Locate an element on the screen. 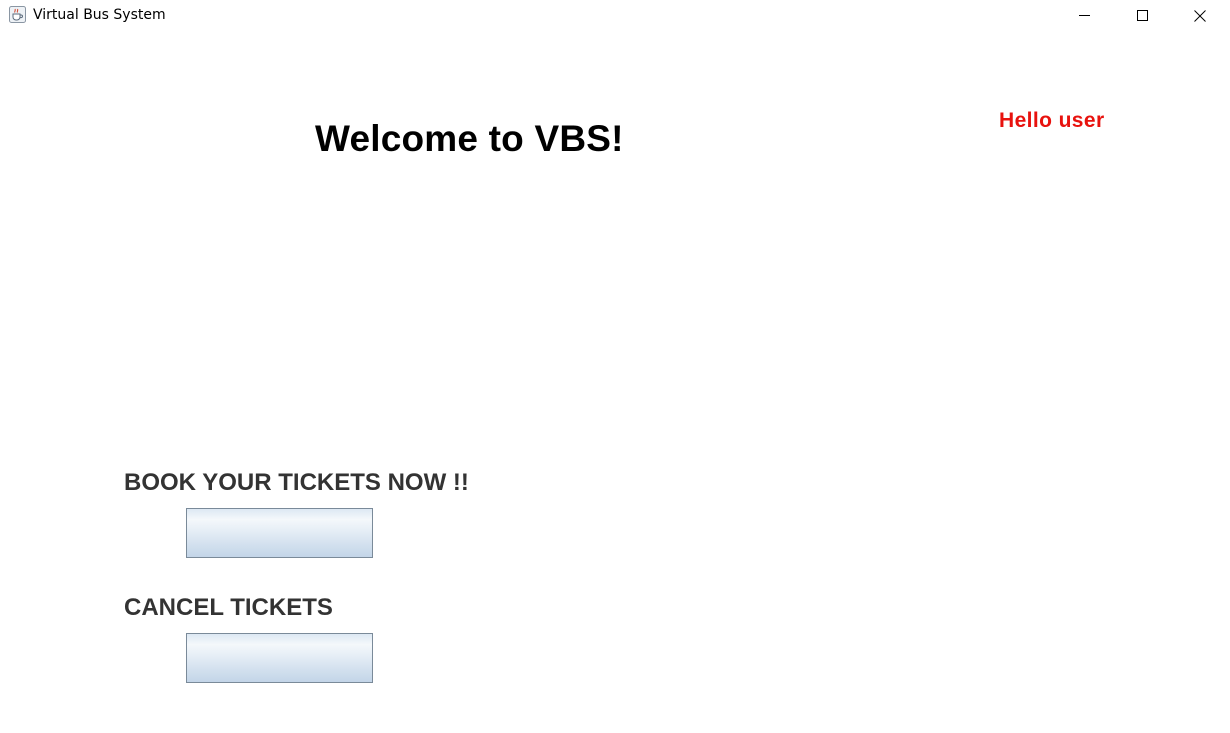  maximize-button is located at coordinates (1142, 15).